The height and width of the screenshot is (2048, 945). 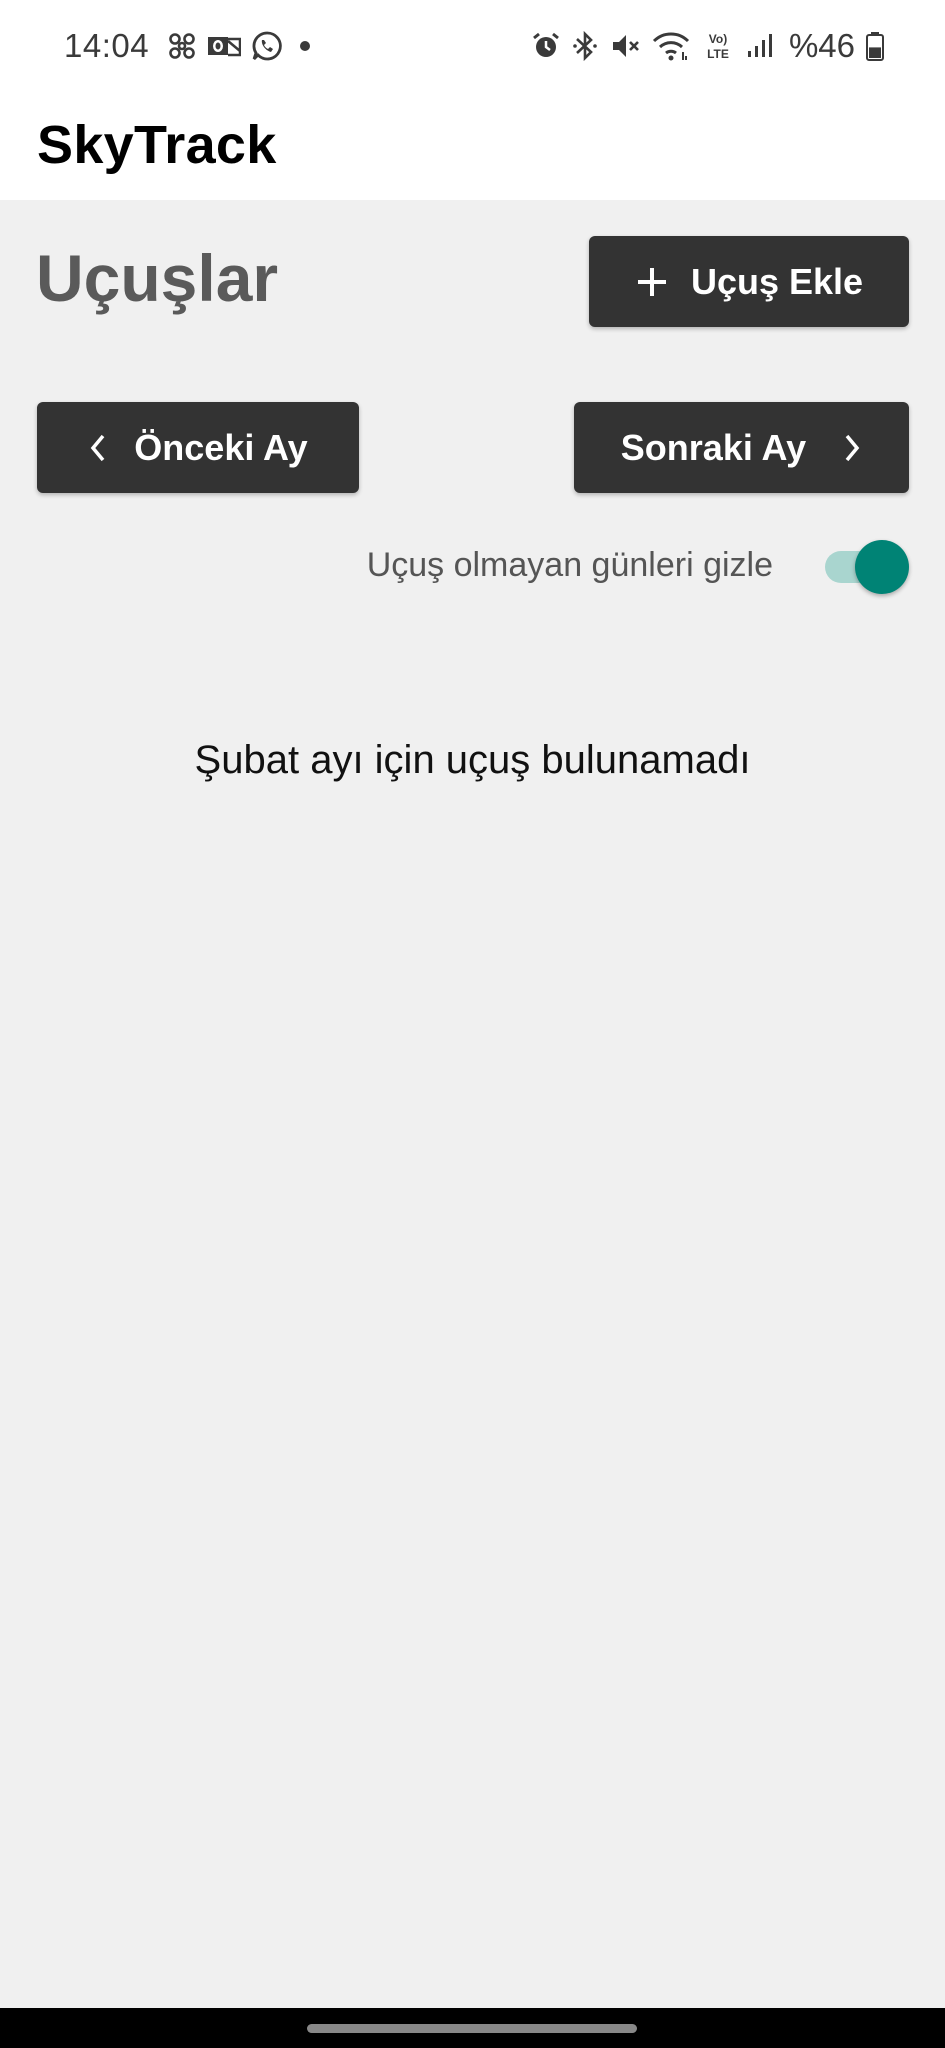 I want to click on next-month-label: Sonraki Ay, so click(x=713, y=447).